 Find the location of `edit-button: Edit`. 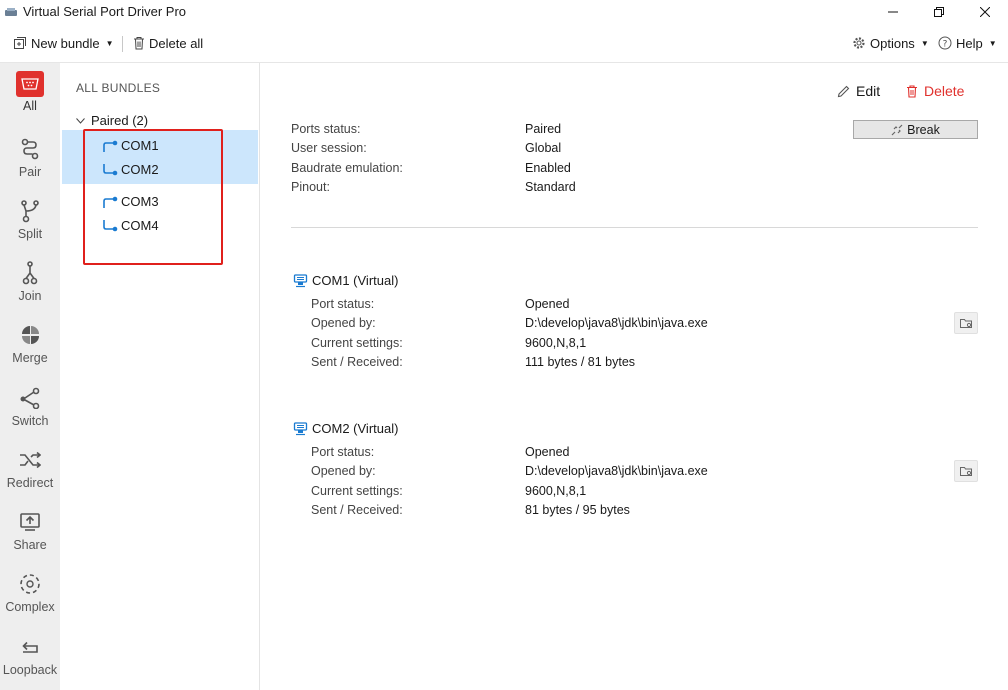

edit-button: Edit is located at coordinates (858, 91).